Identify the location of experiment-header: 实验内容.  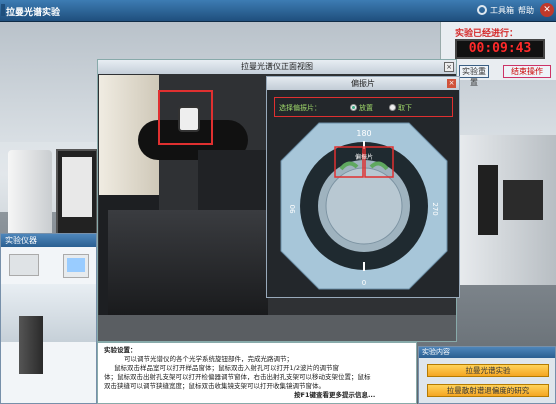
(487, 352).